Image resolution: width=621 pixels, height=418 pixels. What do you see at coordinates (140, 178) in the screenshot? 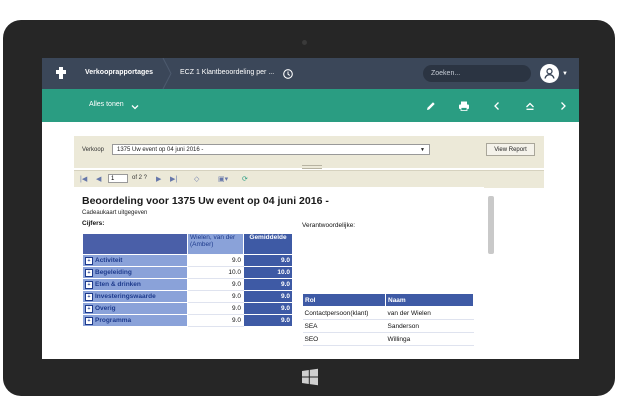
I see `page-count: of 2 ?` at bounding box center [140, 178].